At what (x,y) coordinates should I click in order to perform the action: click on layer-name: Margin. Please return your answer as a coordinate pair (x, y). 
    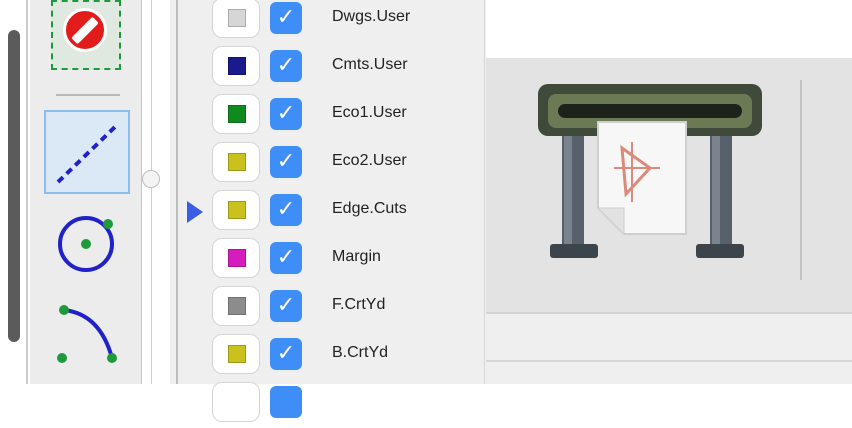
    Looking at the image, I should click on (356, 256).